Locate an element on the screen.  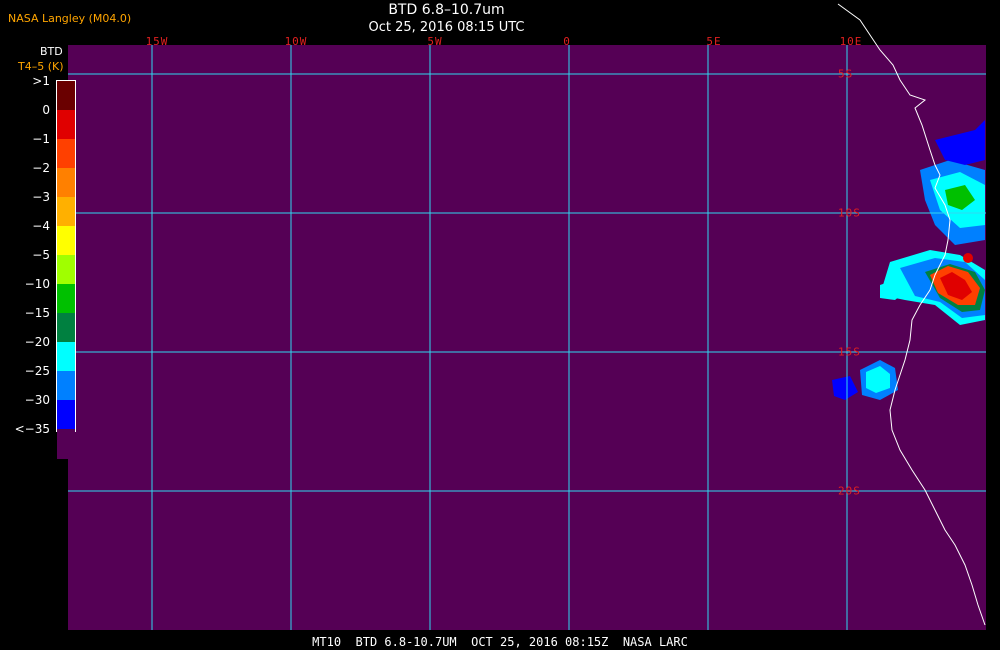
legend-tick-label: −4 is located at coordinates (41, 226).